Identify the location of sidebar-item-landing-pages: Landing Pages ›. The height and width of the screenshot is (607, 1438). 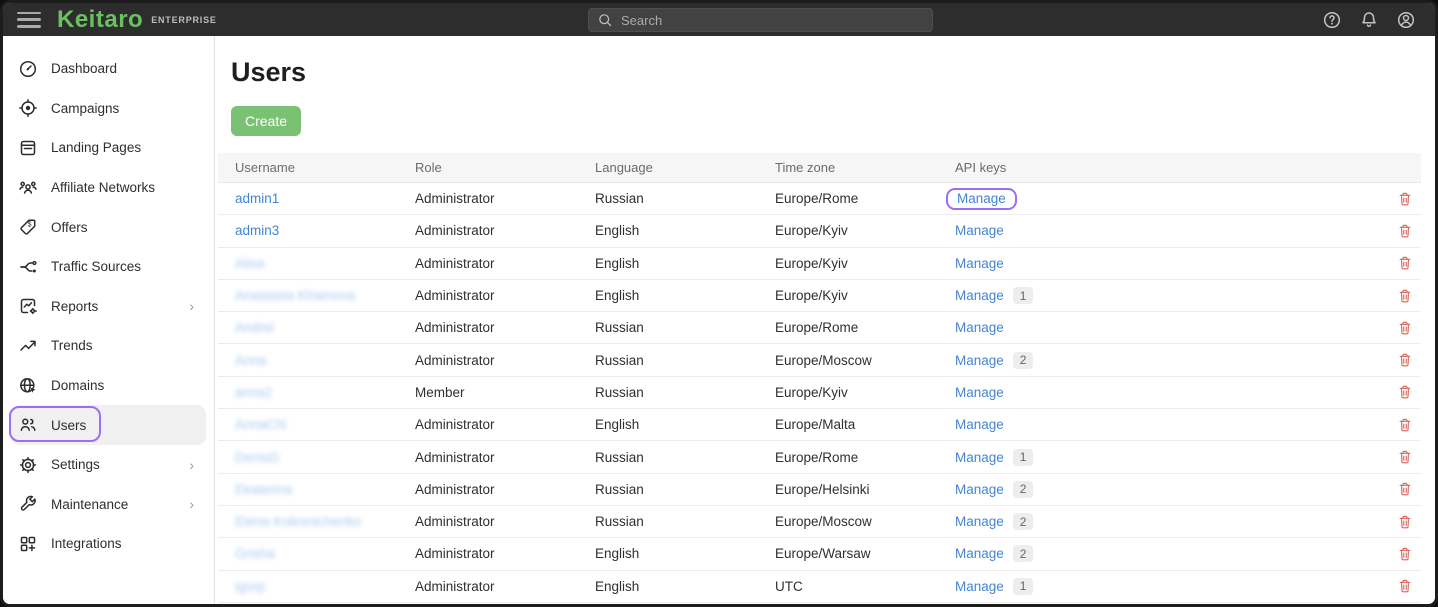
(108, 148).